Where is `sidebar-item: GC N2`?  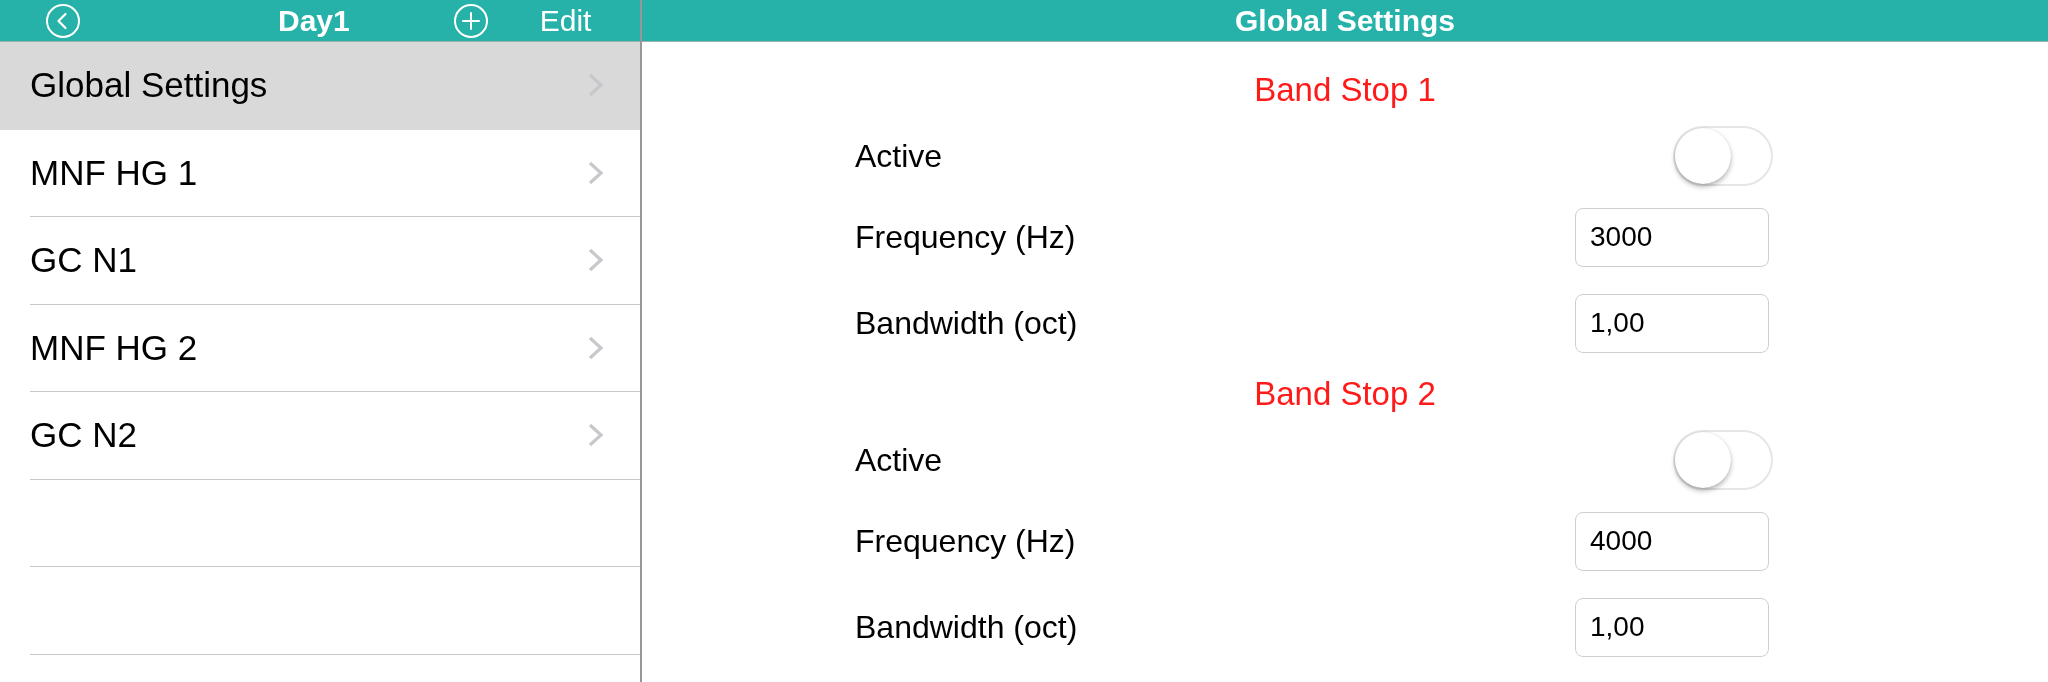 sidebar-item: GC N2 is located at coordinates (320, 436).